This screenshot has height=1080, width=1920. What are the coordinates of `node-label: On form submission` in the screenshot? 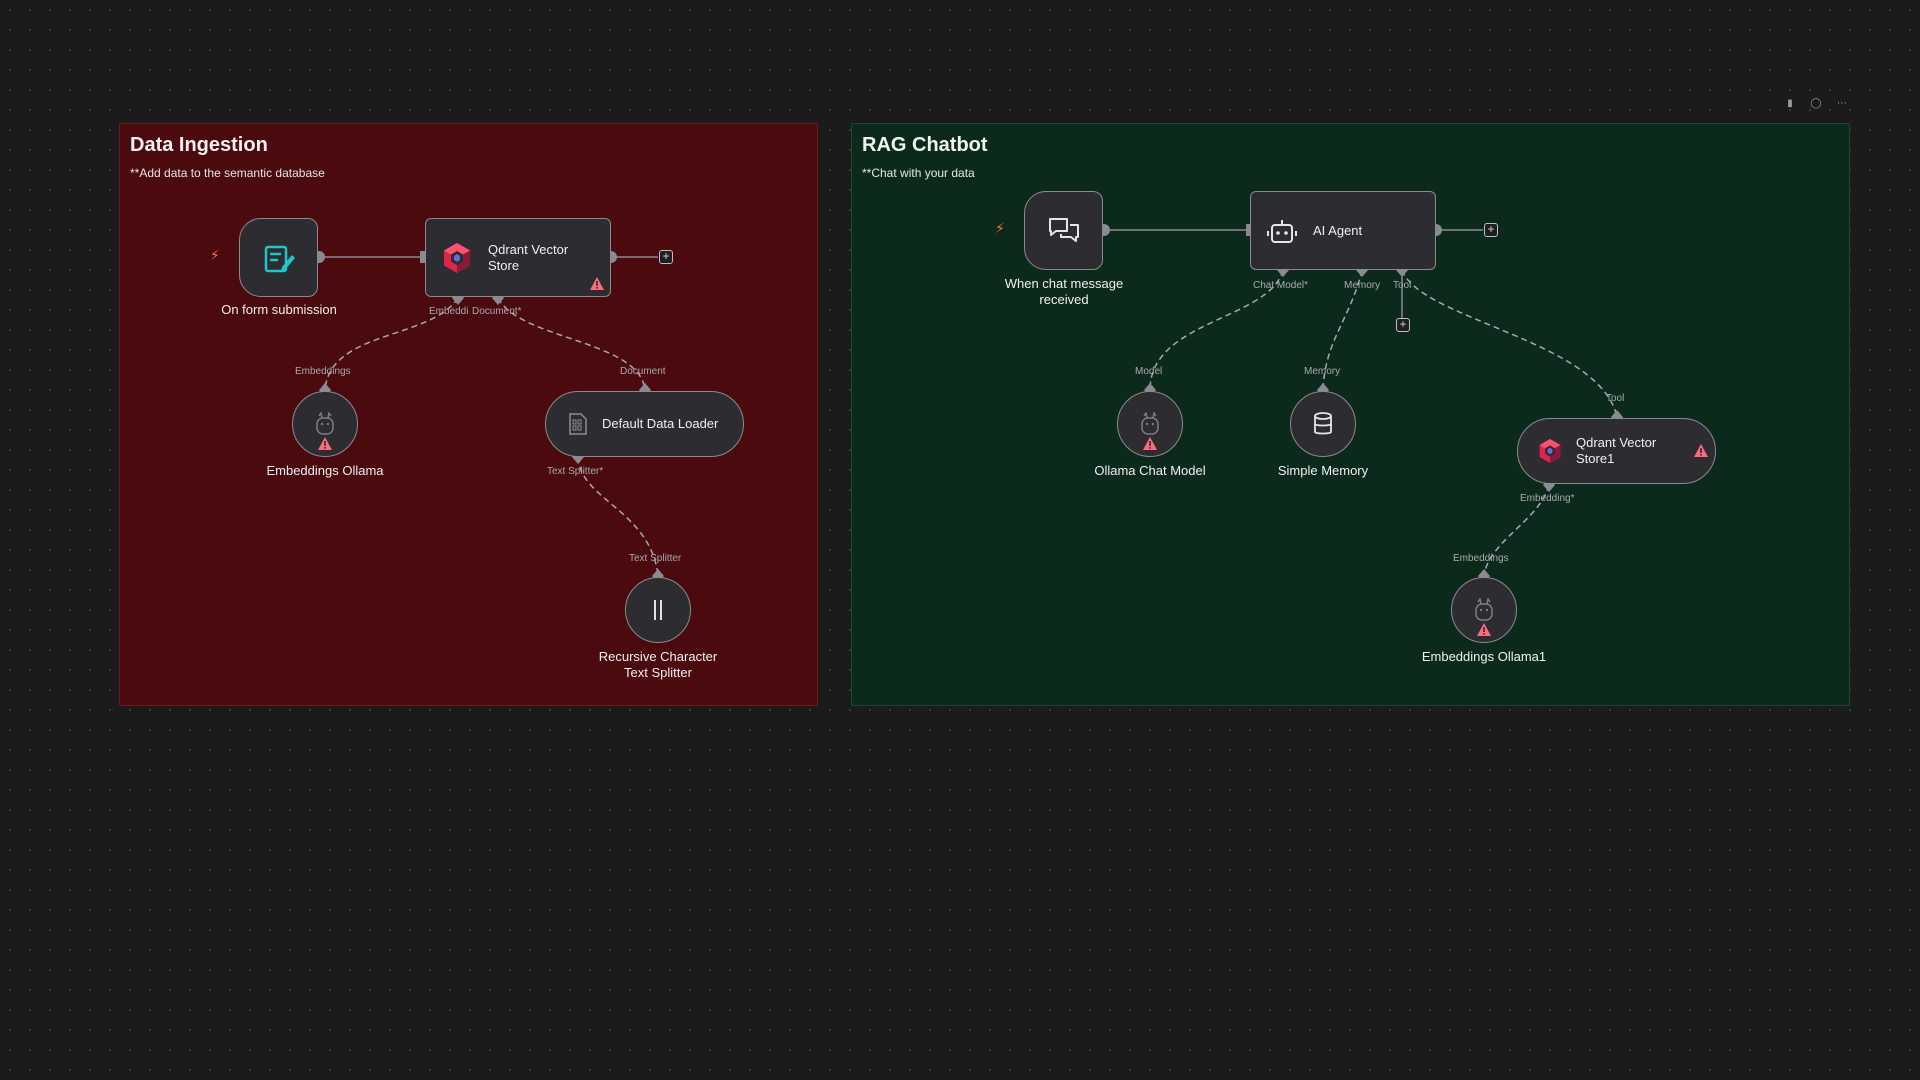 It's located at (279, 309).